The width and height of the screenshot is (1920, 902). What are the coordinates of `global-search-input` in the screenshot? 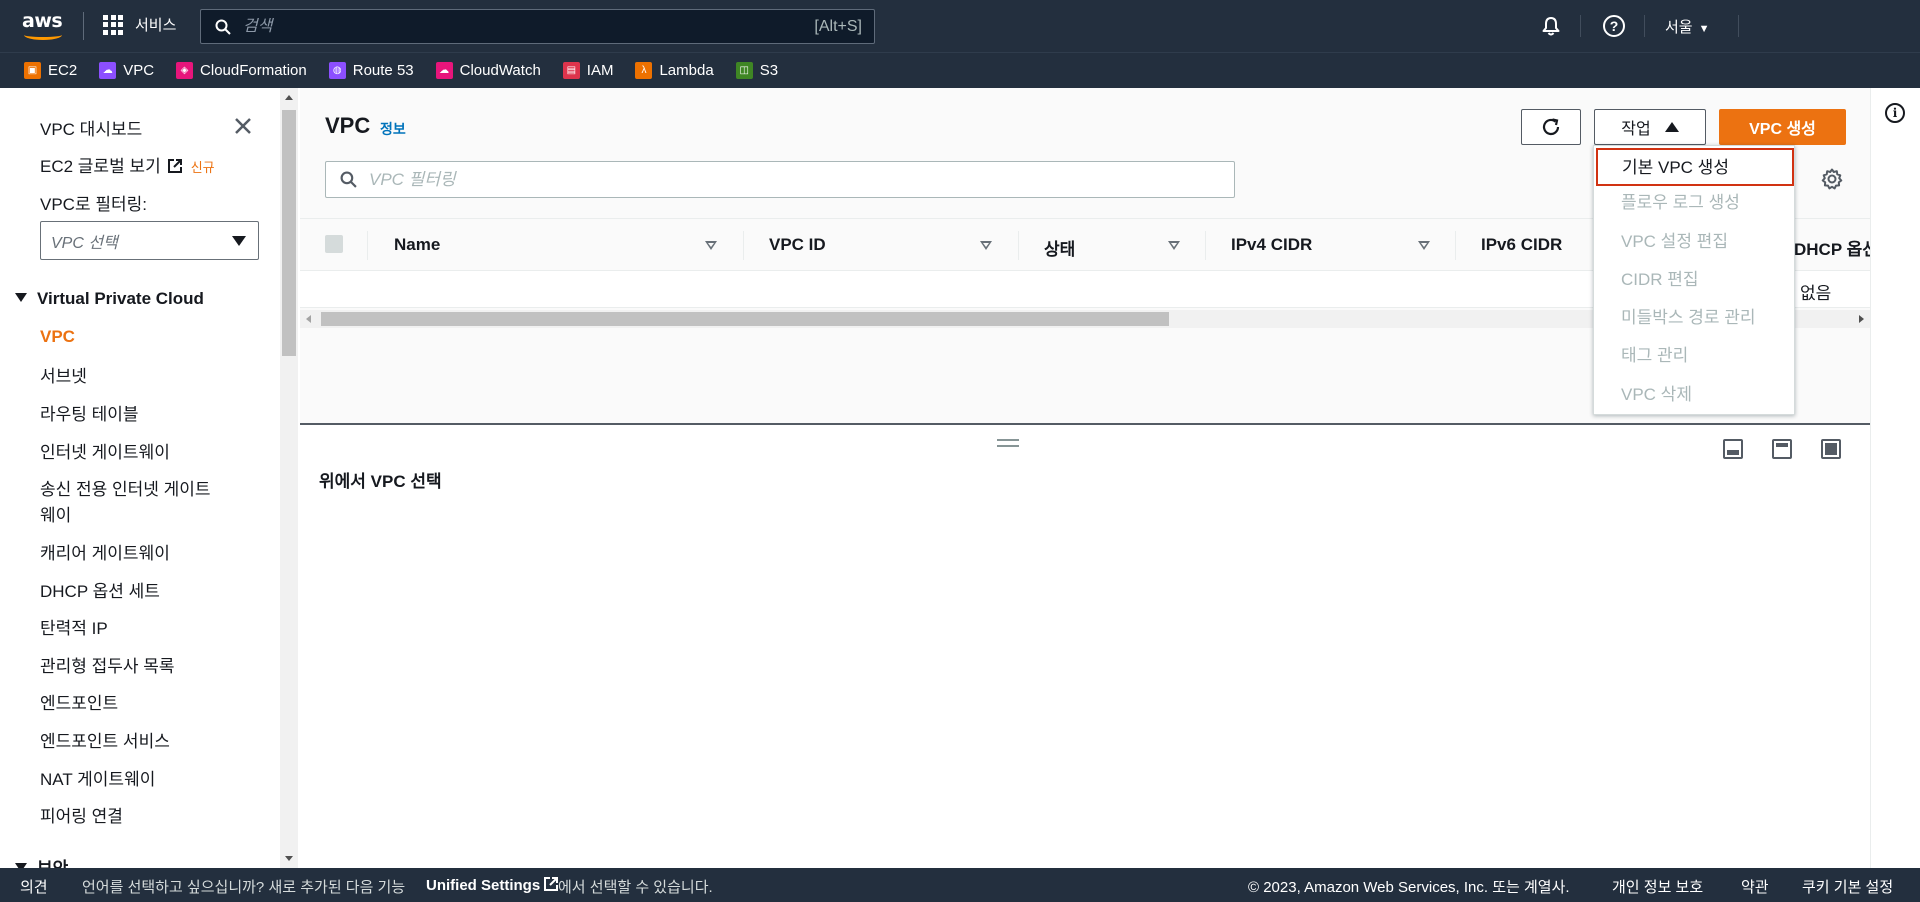 It's located at (529, 26).